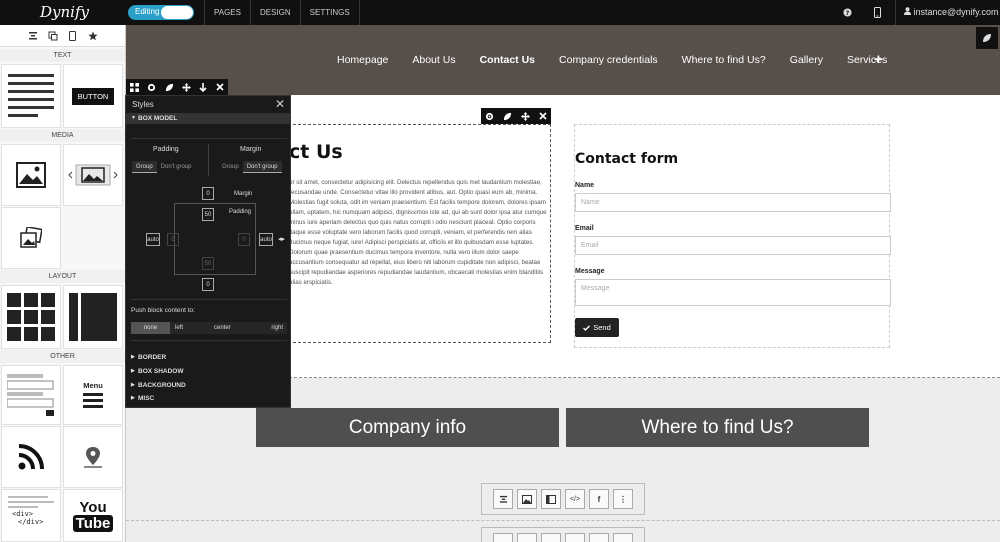 The height and width of the screenshot is (542, 1000). Describe the element at coordinates (64, 12) in the screenshot. I see `app-logo: Dynify` at that location.